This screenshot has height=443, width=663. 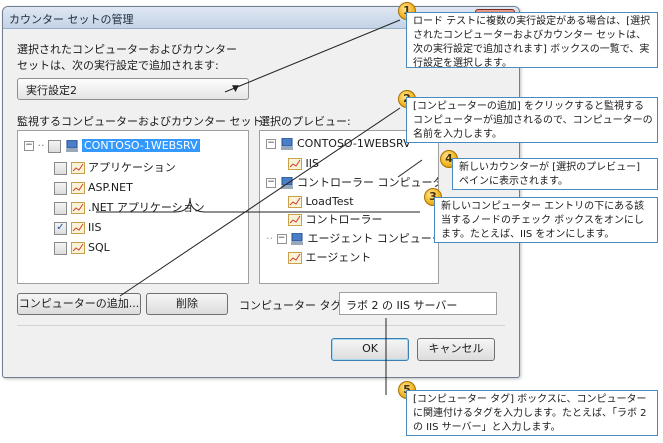 I want to click on tree-computer-node: − ·· CONTOSO-1WEBSRV, so click(x=112, y=146).